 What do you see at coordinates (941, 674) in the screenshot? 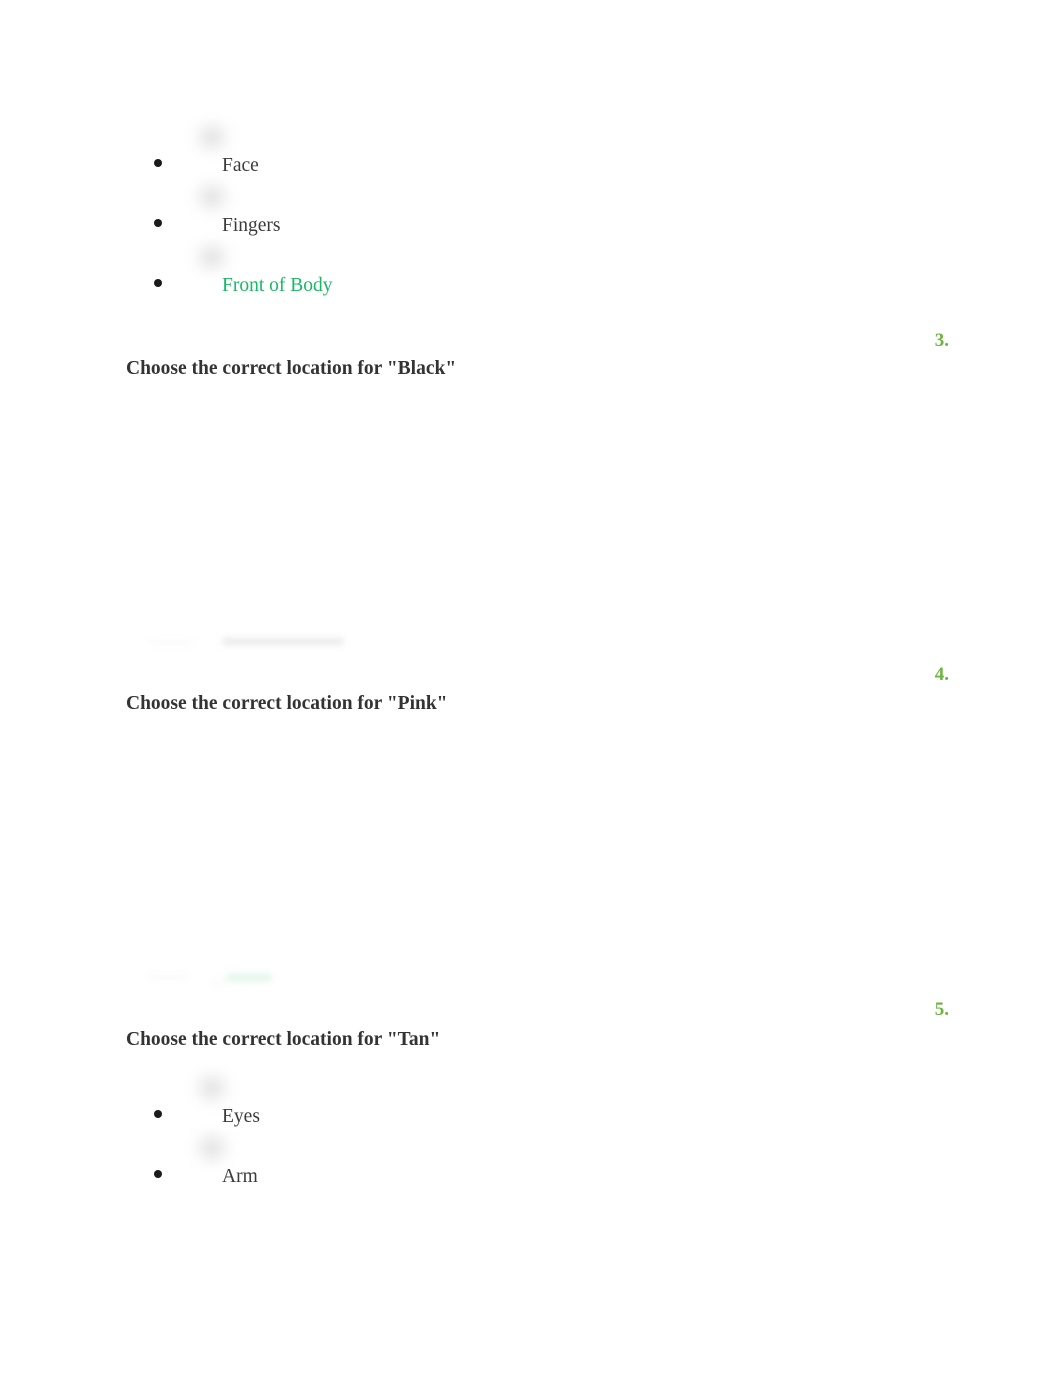
I see `question-number: 4.` at bounding box center [941, 674].